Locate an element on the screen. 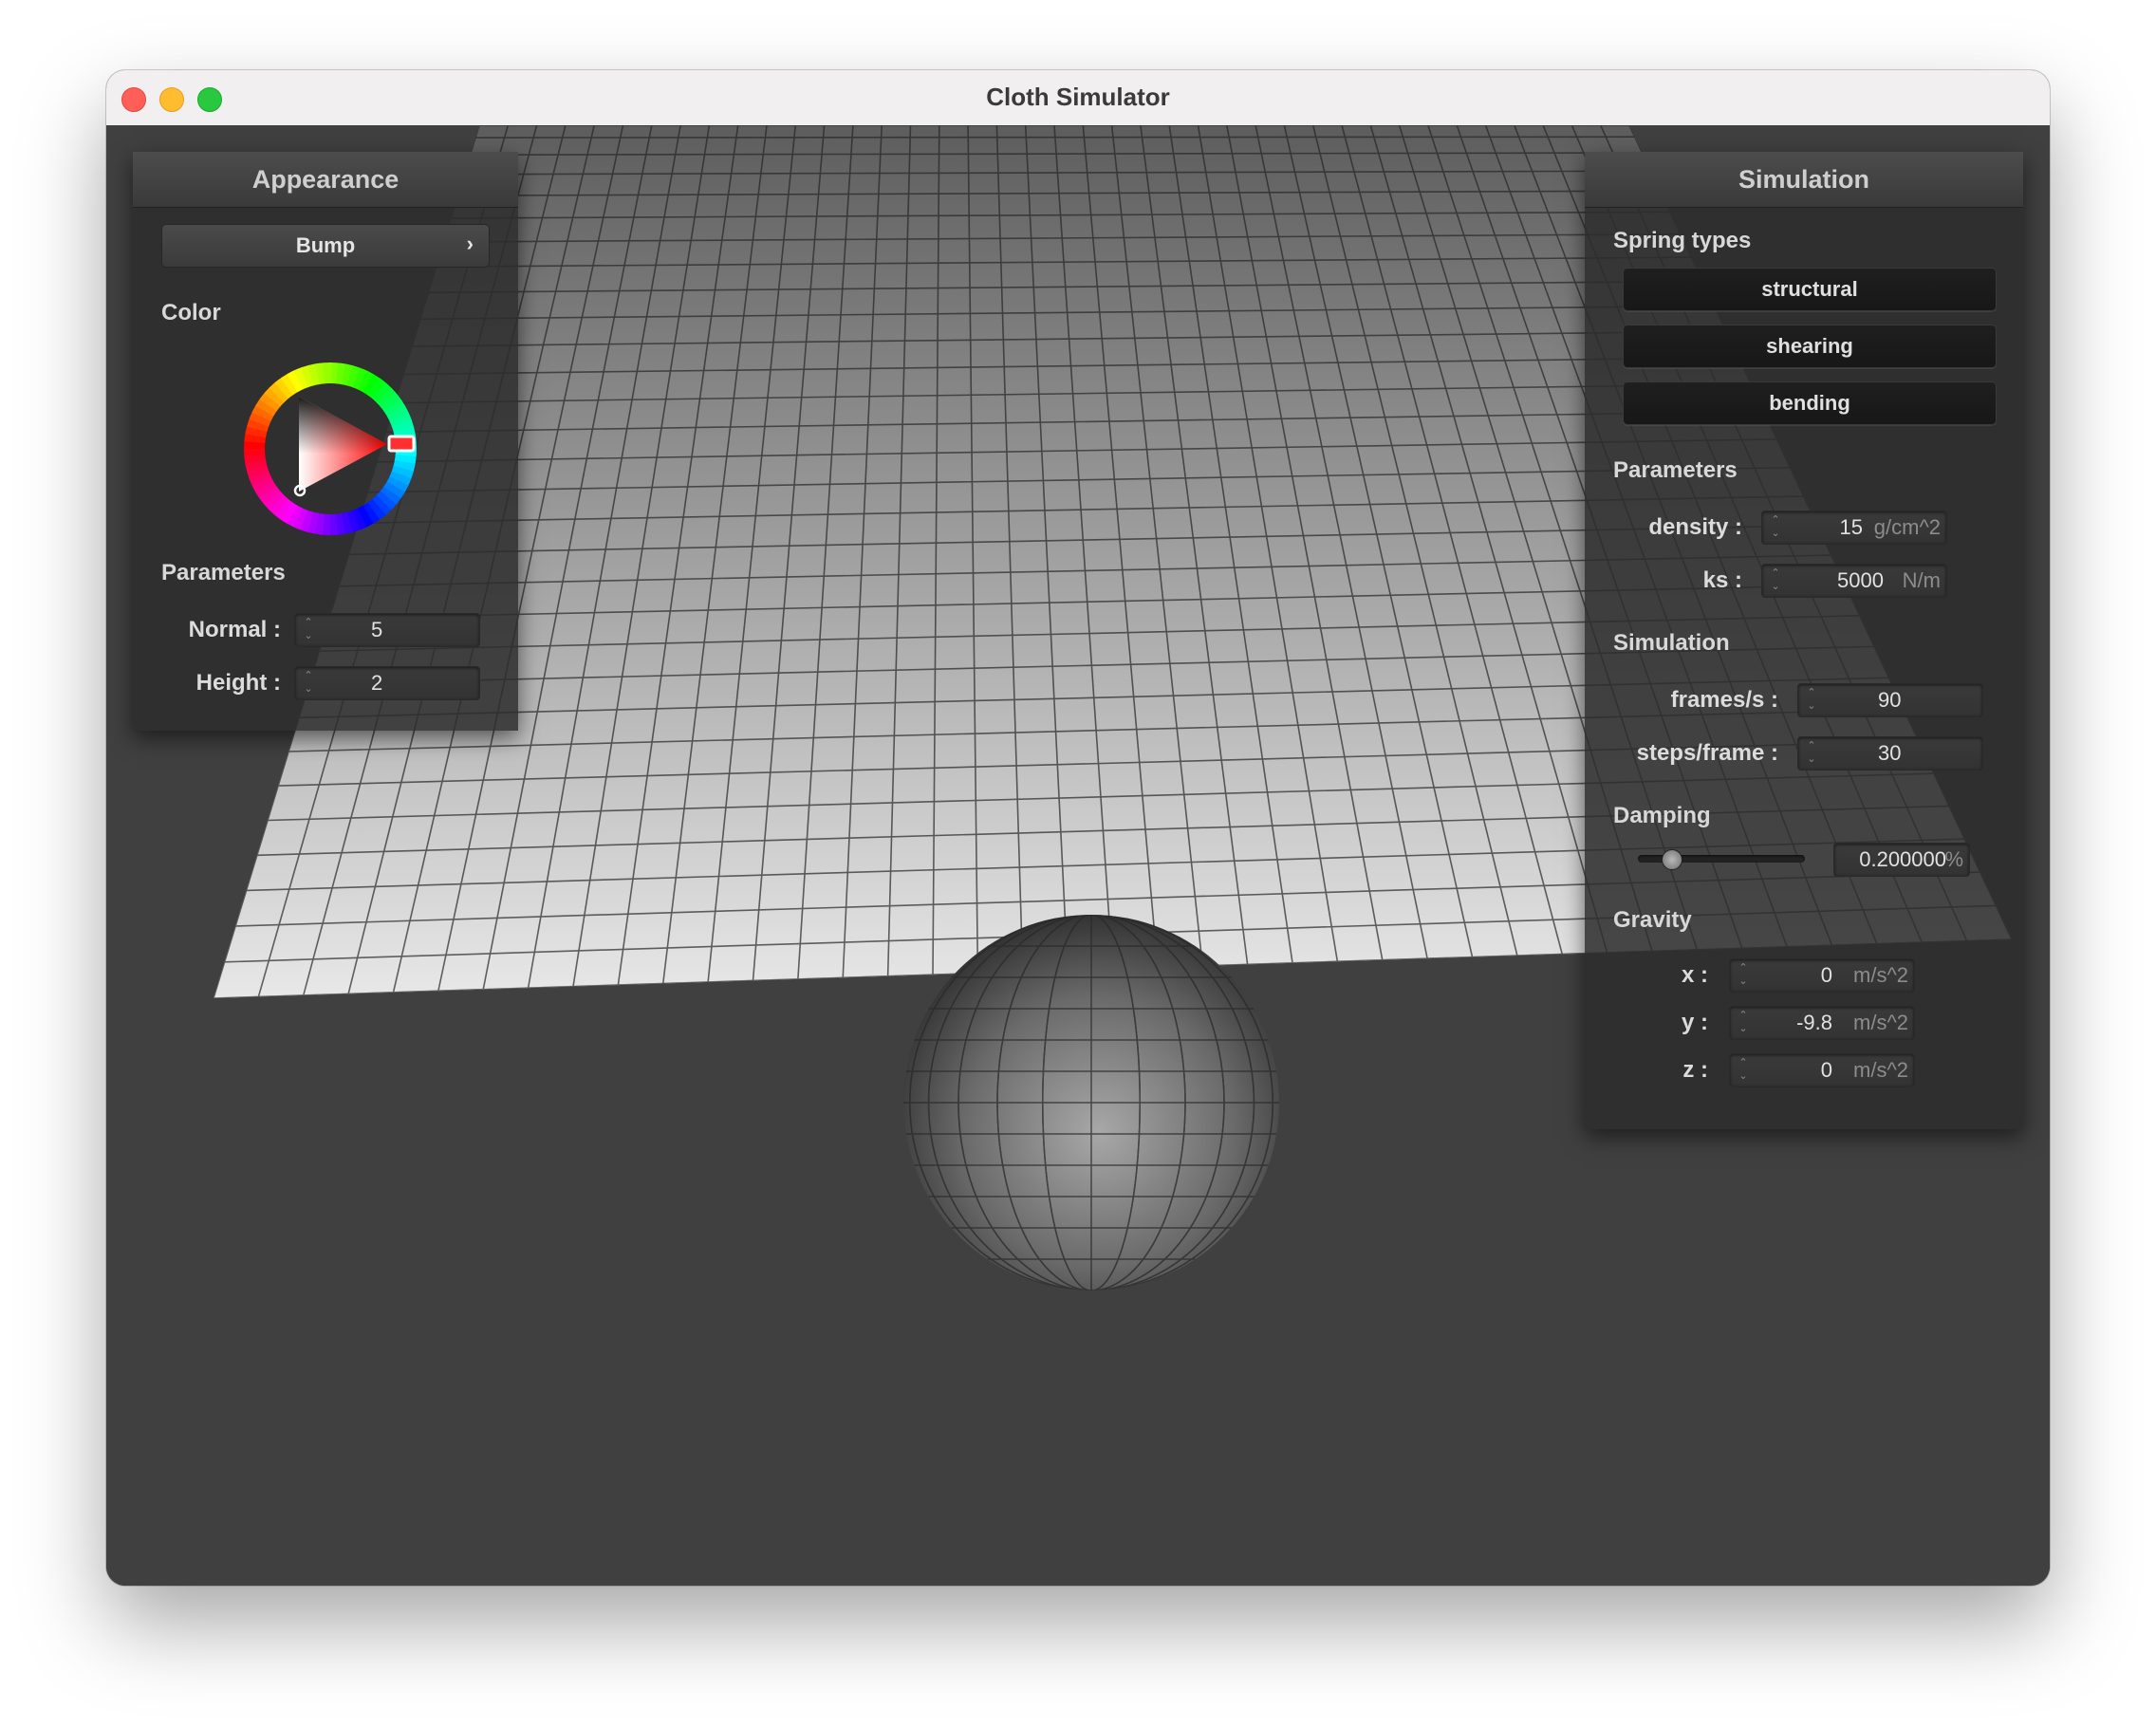 Image resolution: width=2156 pixels, height=1727 pixels. height-input: ⌃ ⌄ 2 is located at coordinates (387, 683).